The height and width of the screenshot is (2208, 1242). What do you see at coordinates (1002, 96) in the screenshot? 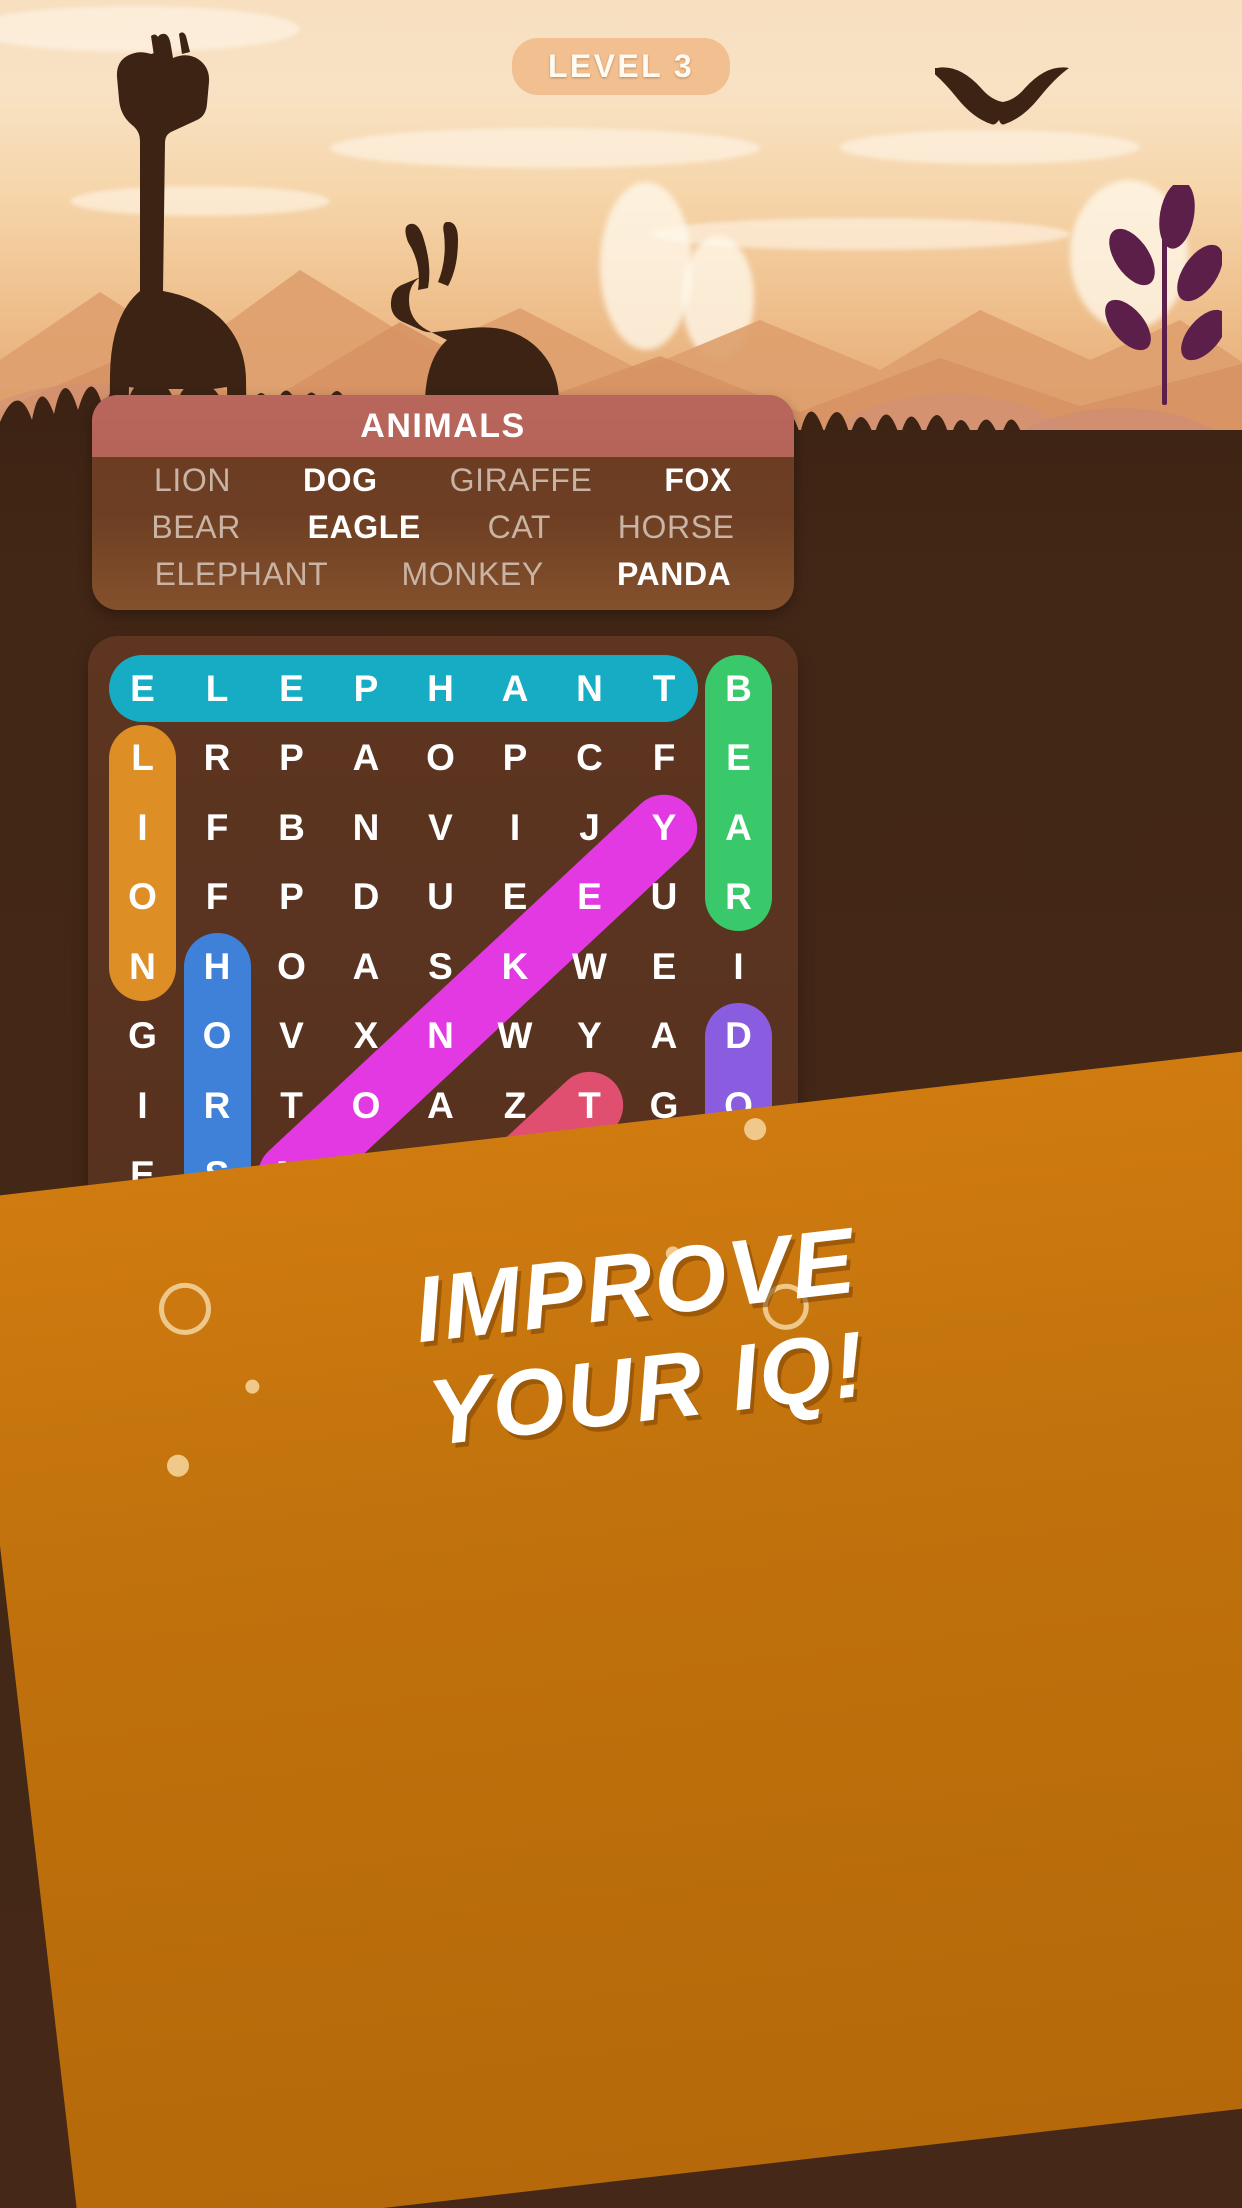
I see `bird-silhouette` at bounding box center [1002, 96].